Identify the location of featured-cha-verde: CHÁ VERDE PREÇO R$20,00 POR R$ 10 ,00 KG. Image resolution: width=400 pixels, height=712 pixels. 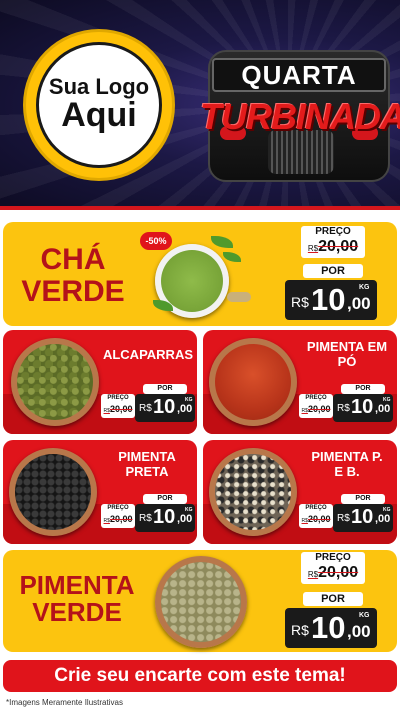
(200, 274).